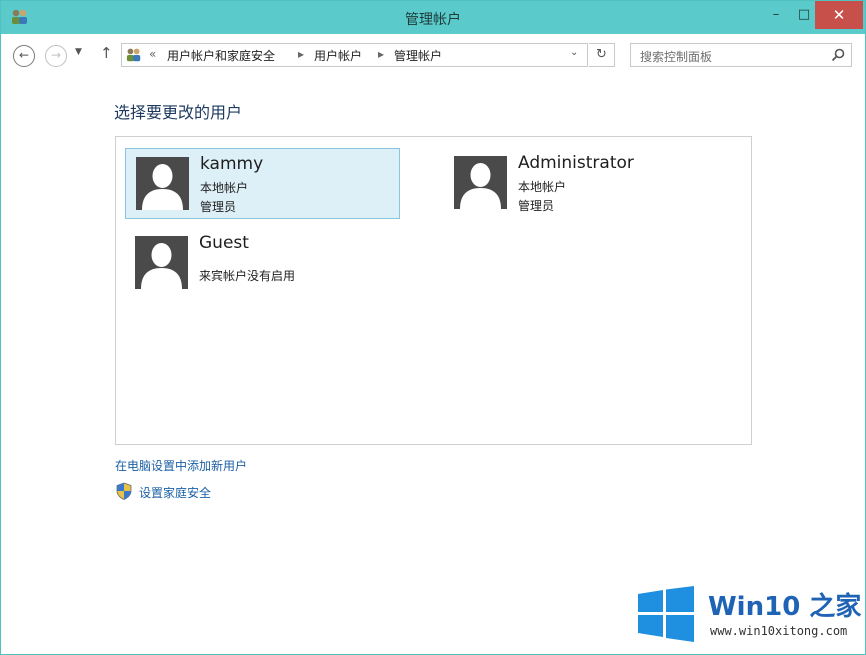 The image size is (866, 655). What do you see at coordinates (576, 163) in the screenshot?
I see `user-name: Administrator` at bounding box center [576, 163].